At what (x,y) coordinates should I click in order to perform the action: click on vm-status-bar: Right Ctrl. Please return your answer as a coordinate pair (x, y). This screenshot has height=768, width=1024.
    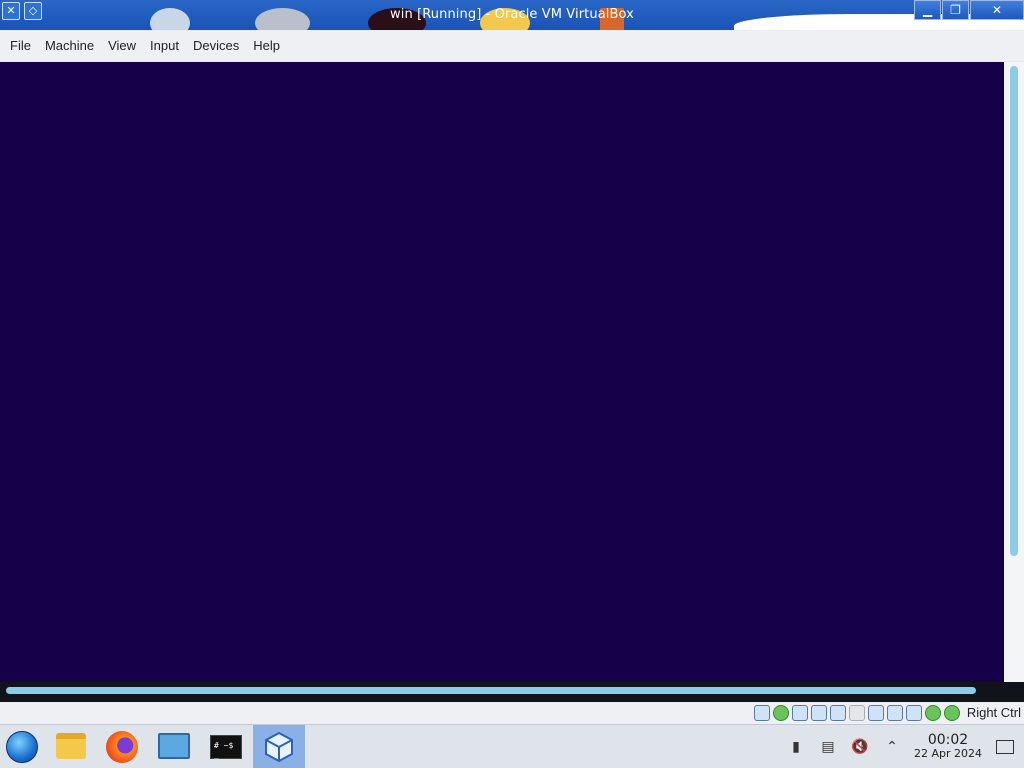
    Looking at the image, I should click on (512, 713).